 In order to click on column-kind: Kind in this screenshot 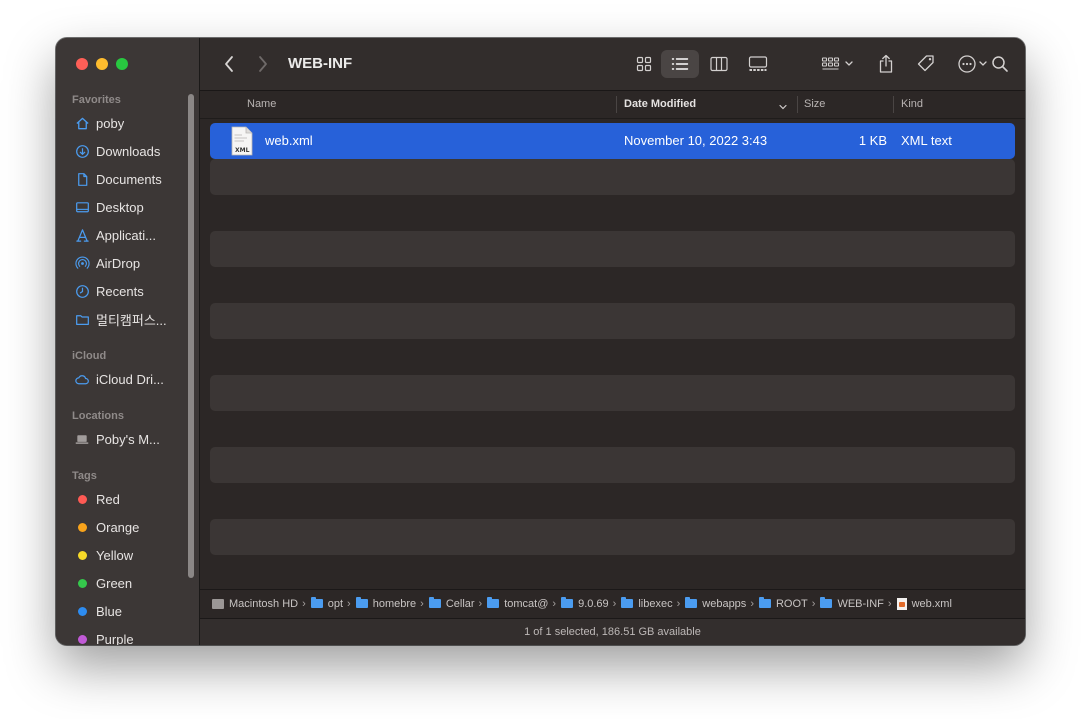, I will do `click(912, 104)`.